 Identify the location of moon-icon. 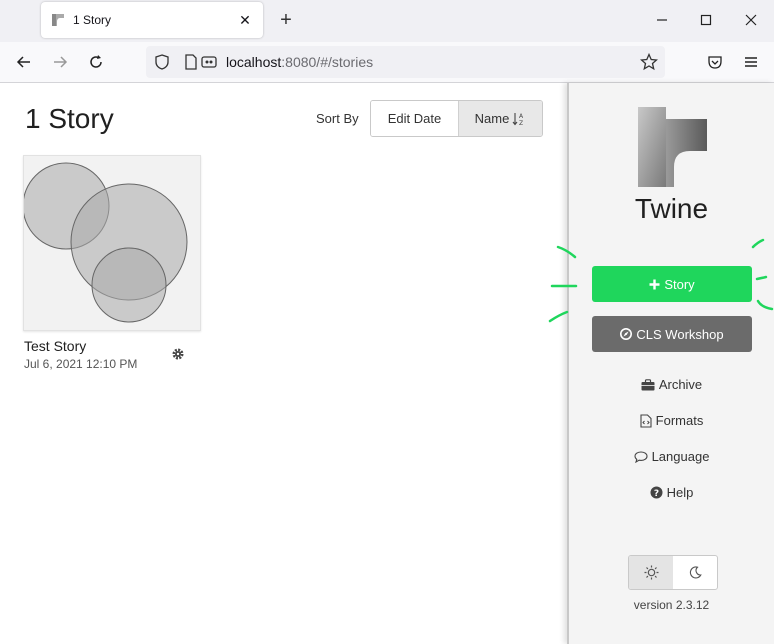
(695, 572).